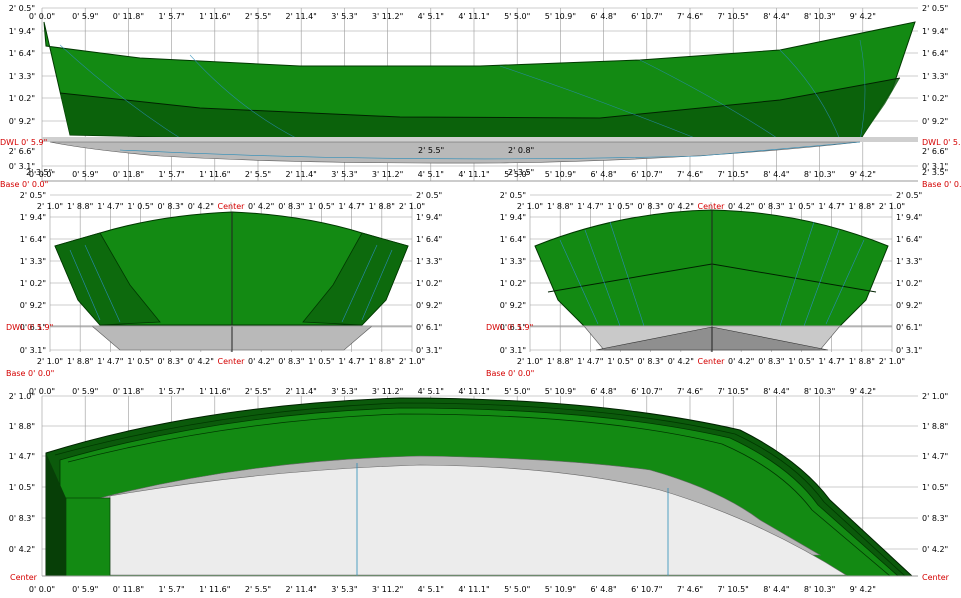  I want to click on profile-y-tick-label-right: 2' 0.5", so click(935, 8).